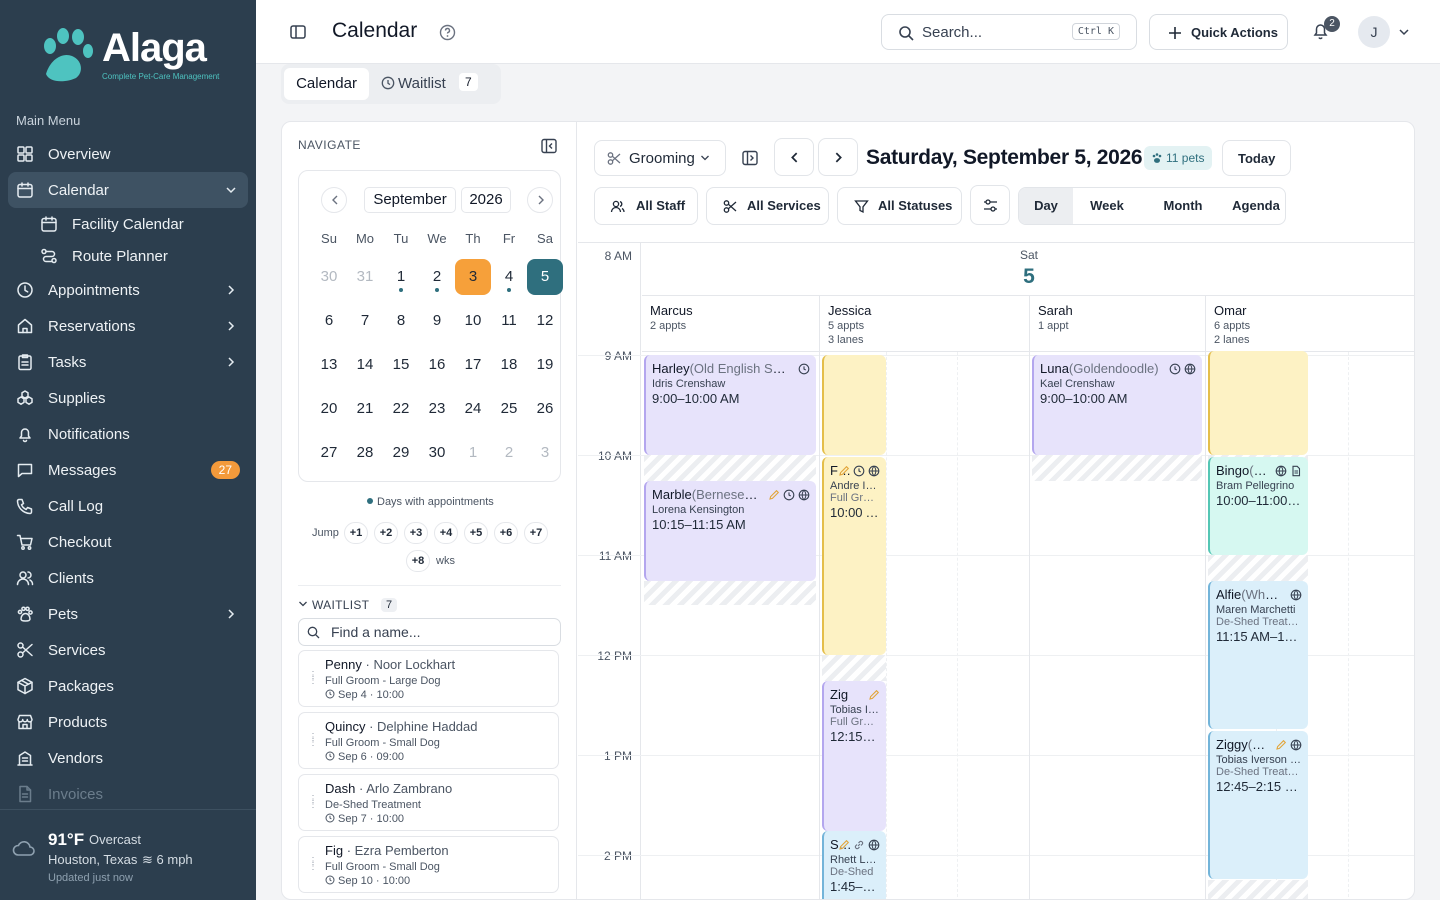 The width and height of the screenshot is (1440, 900). Describe the element at coordinates (1183, 206) in the screenshot. I see `view-month: Month` at that location.